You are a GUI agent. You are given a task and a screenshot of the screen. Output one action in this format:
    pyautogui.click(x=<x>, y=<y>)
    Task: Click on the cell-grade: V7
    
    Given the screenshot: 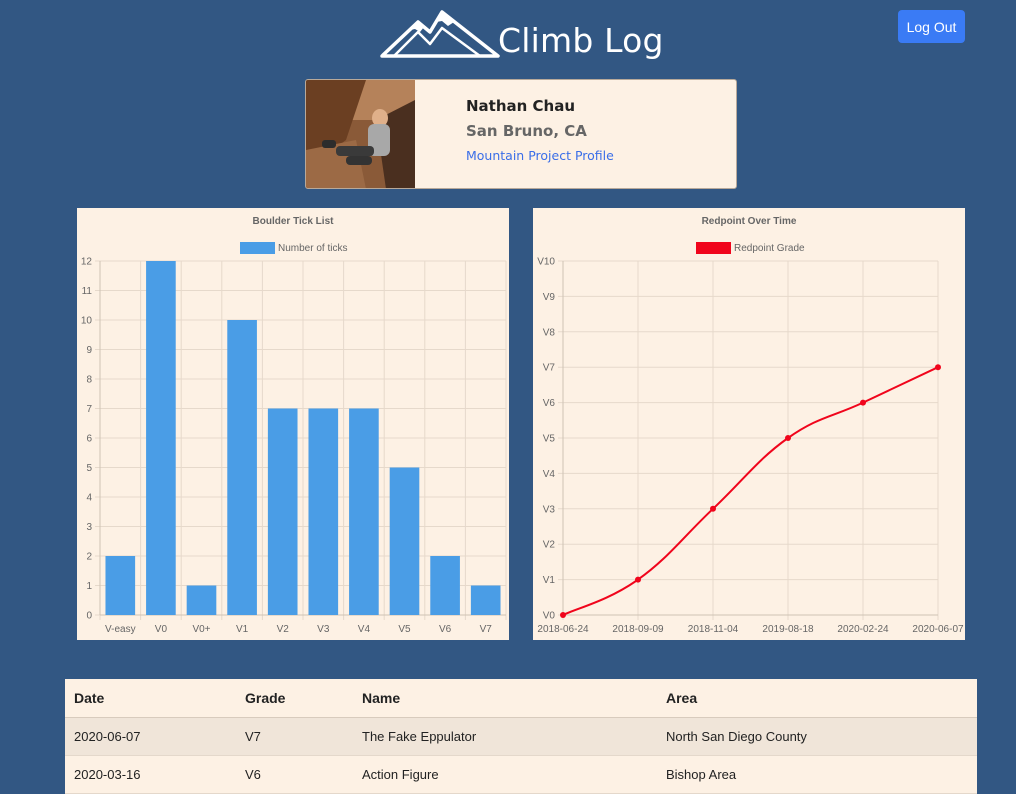 What is the action you would take?
    pyautogui.click(x=294, y=736)
    